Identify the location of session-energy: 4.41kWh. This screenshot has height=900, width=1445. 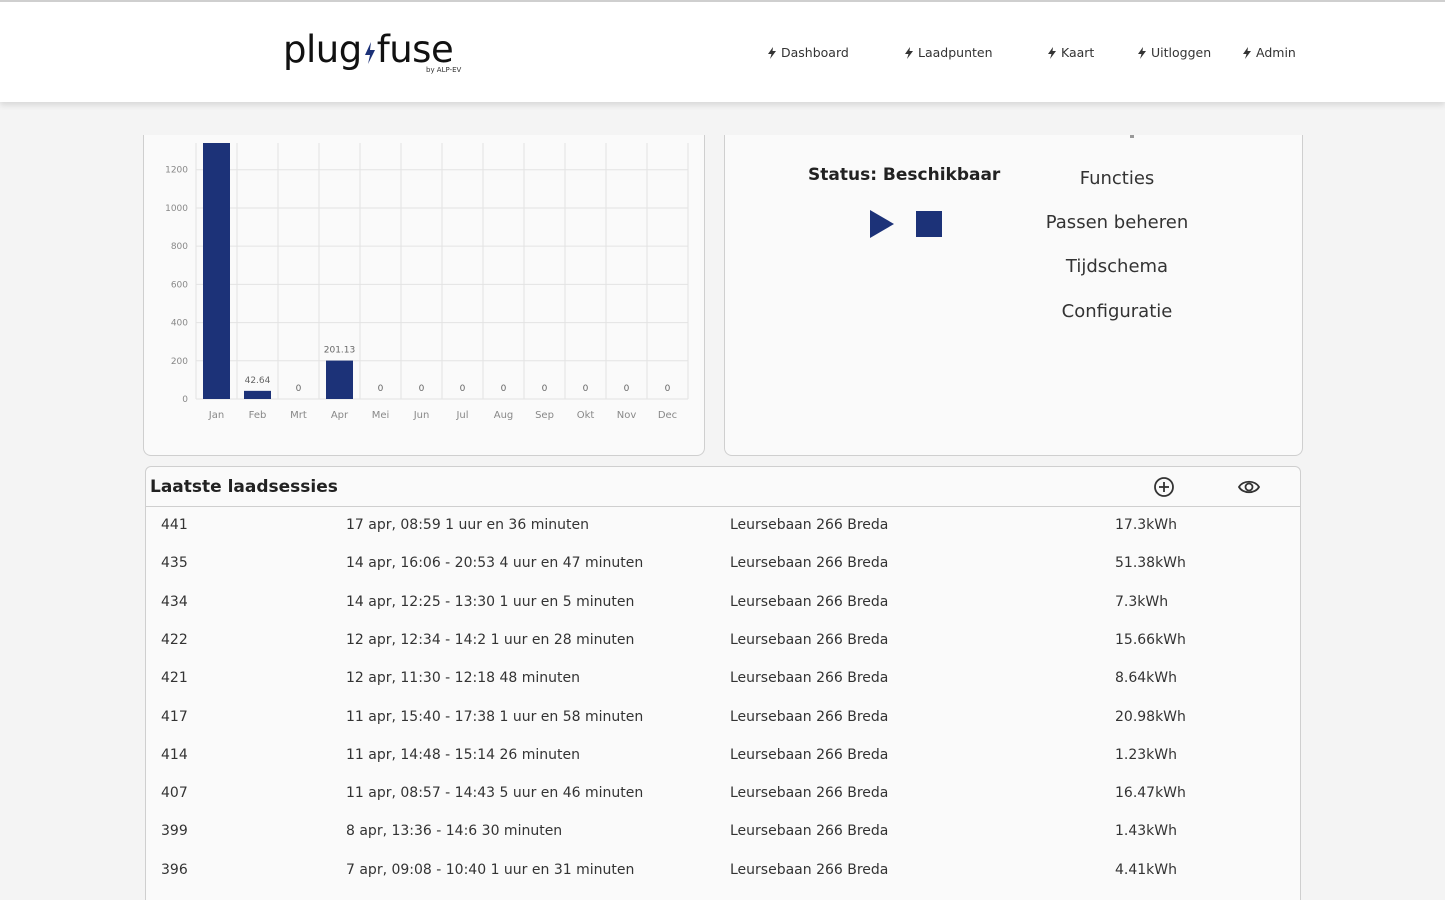
(1146, 869).